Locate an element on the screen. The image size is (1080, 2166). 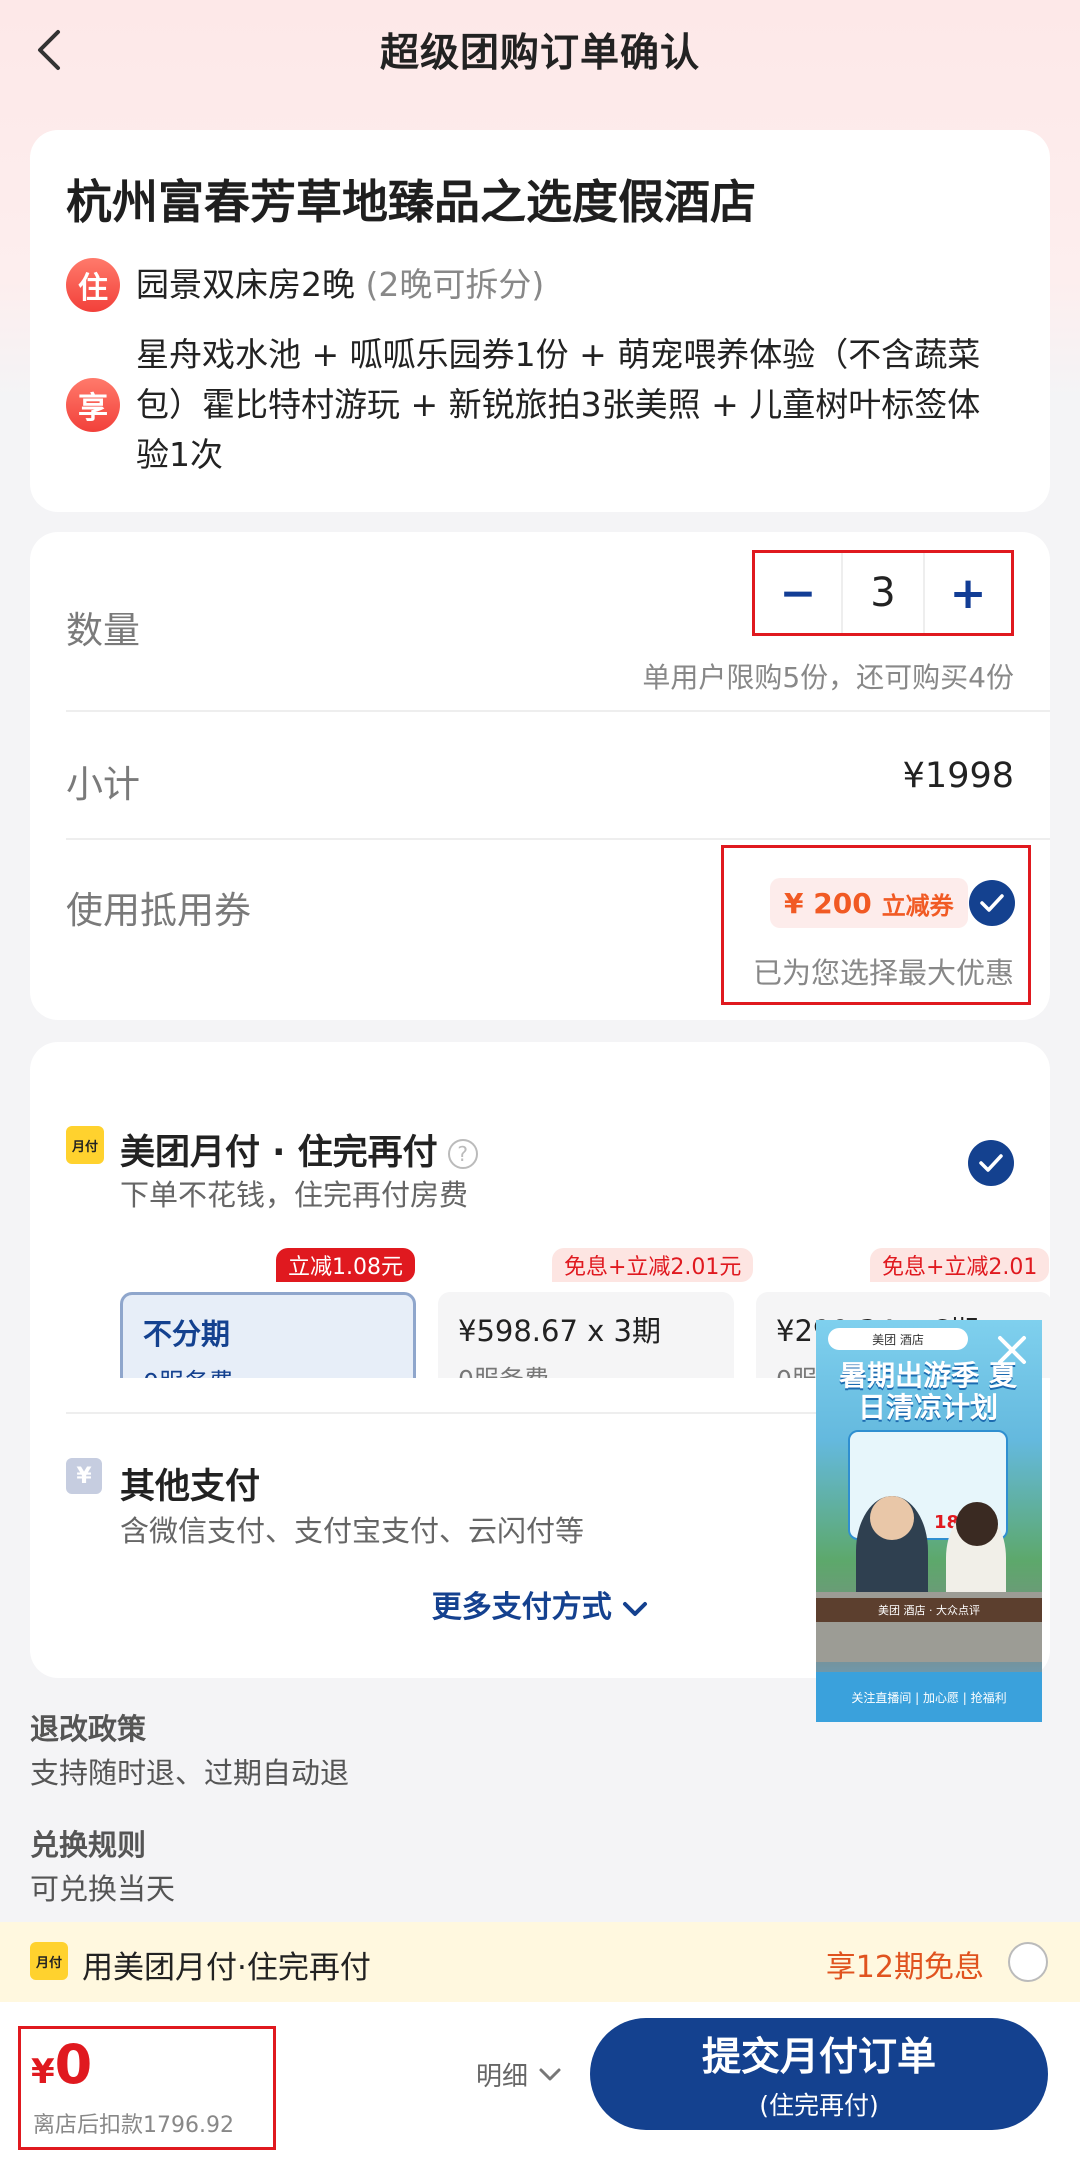
quantity-stepper: − 3 + is located at coordinates (883, 593).